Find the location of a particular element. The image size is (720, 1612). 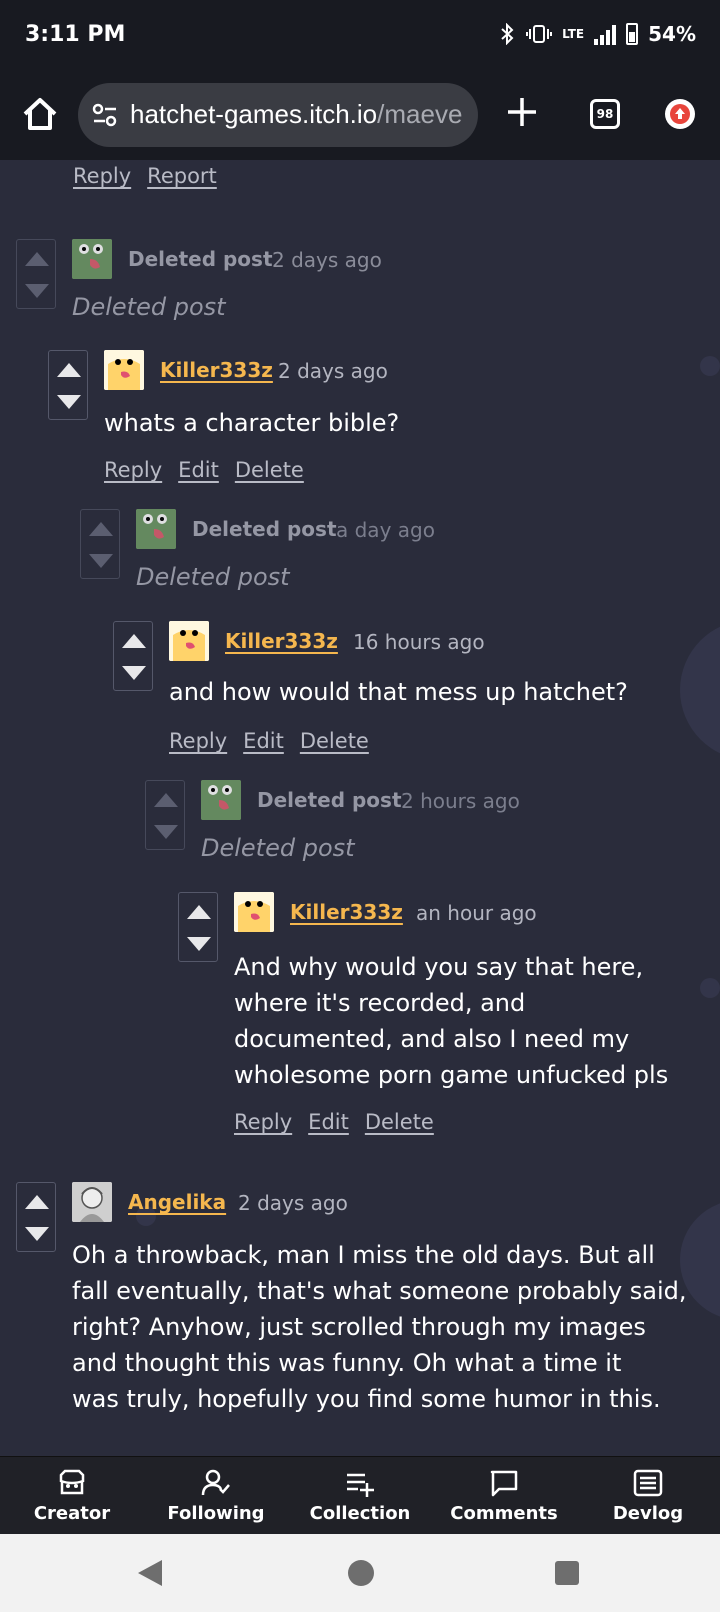

browser-toolbar: hatchet-games.itch.io/maeve 98 is located at coordinates (360, 116).